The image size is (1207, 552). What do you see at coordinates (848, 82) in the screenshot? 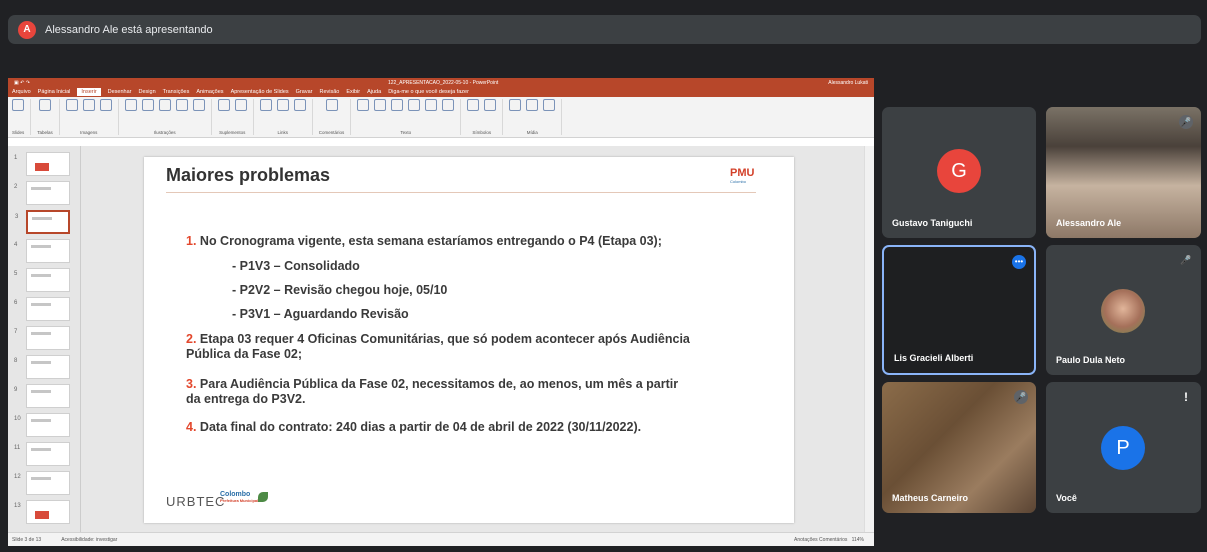
I see `ppt-user: Alessandro Lukati` at bounding box center [848, 82].